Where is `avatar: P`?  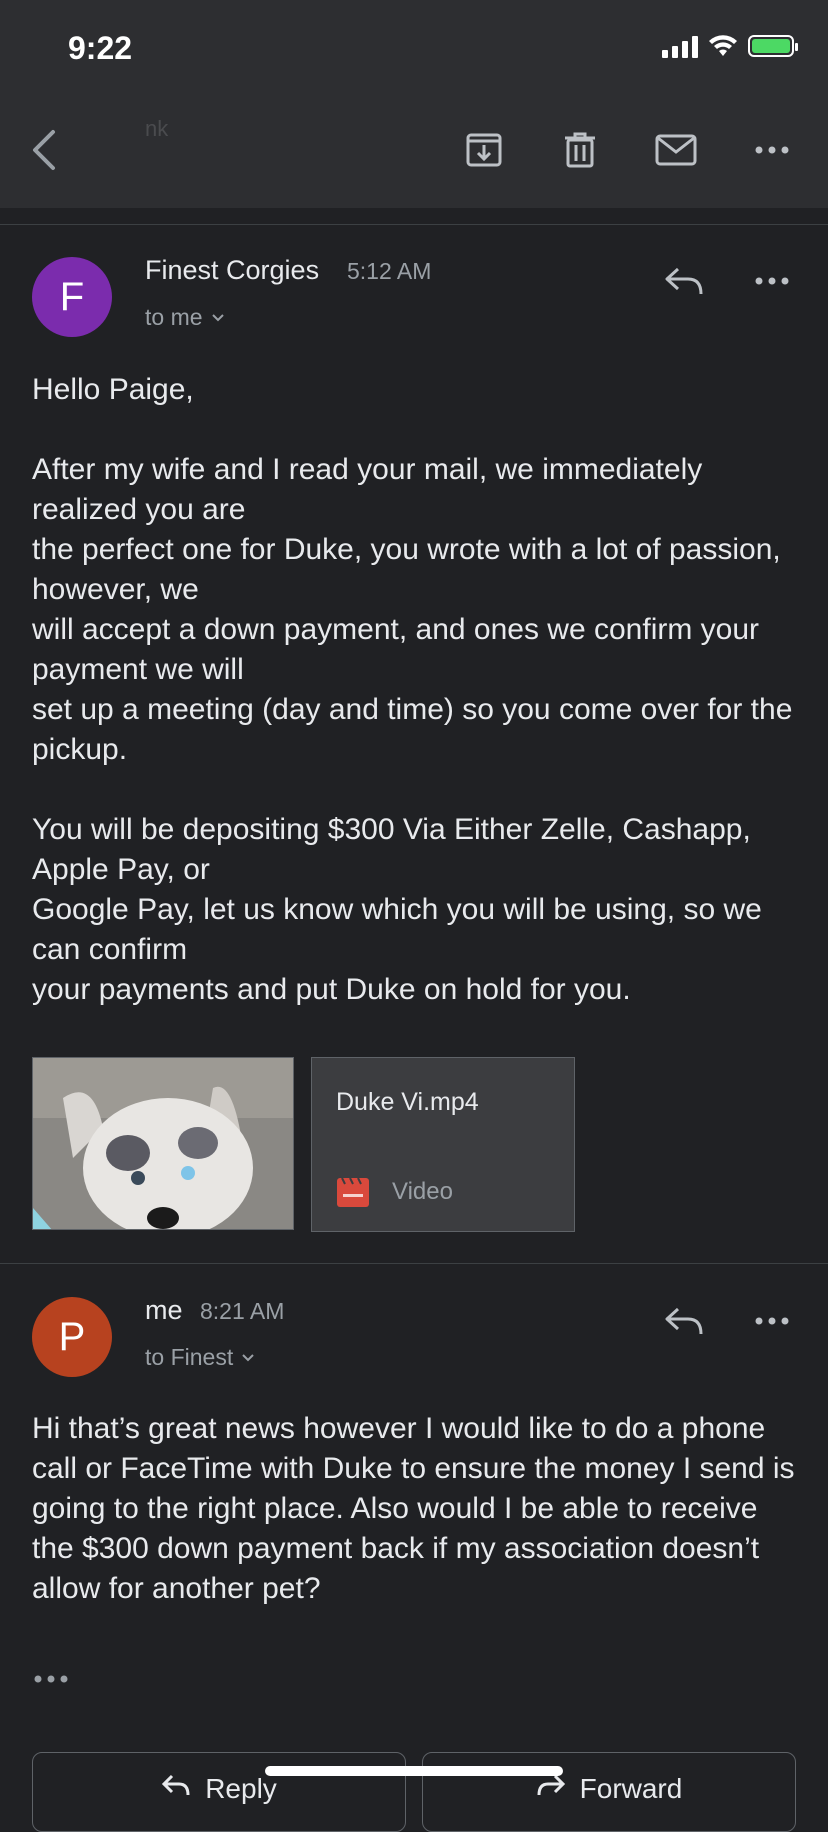
avatar: P is located at coordinates (72, 1337).